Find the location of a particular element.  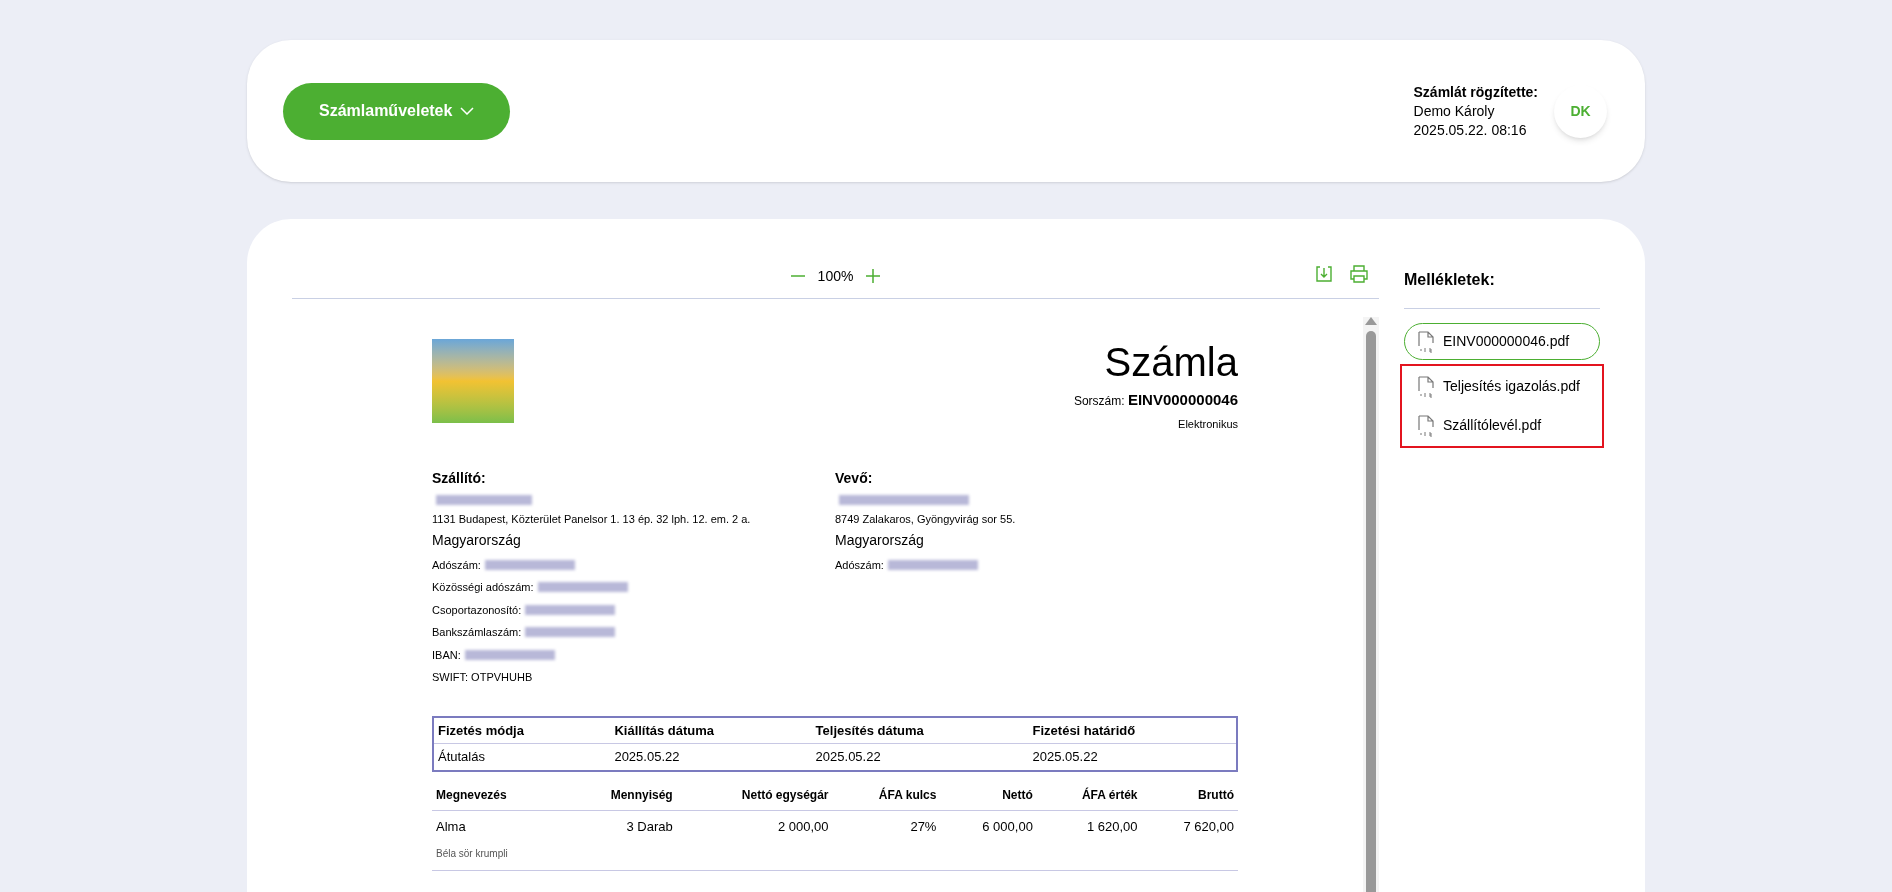

scrollbar-thumb is located at coordinates (1371, 611).